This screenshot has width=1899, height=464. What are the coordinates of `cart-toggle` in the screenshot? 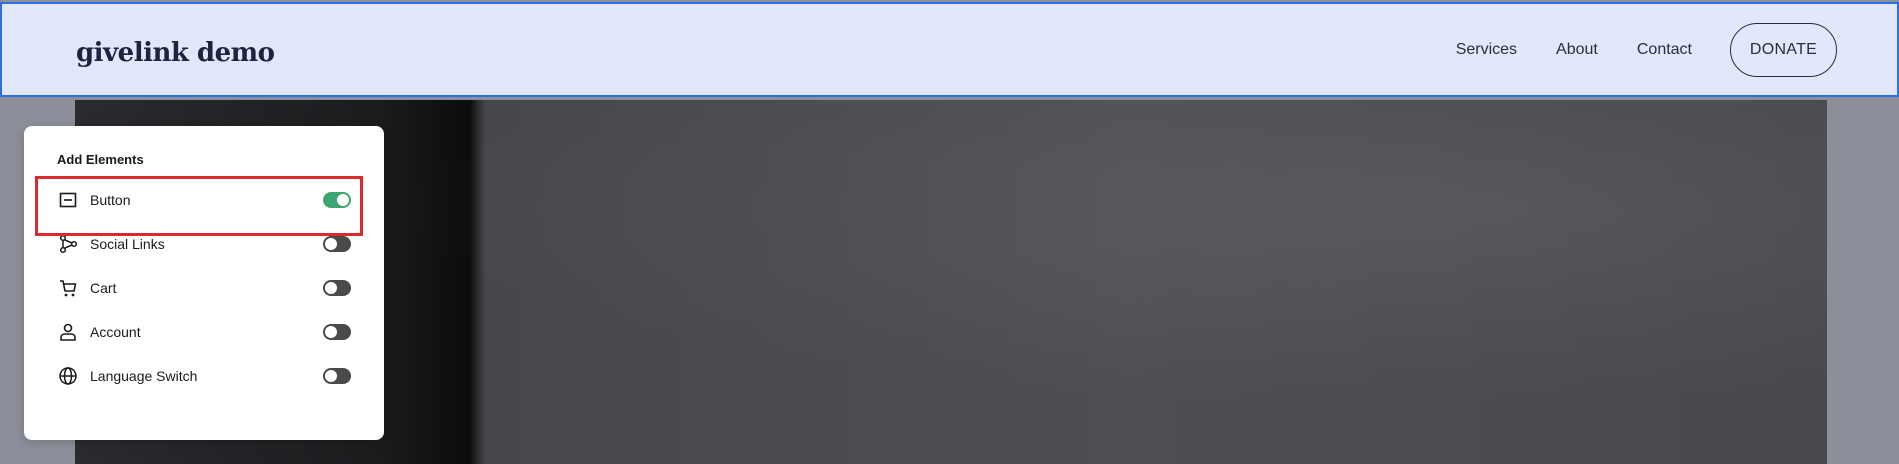 It's located at (337, 288).